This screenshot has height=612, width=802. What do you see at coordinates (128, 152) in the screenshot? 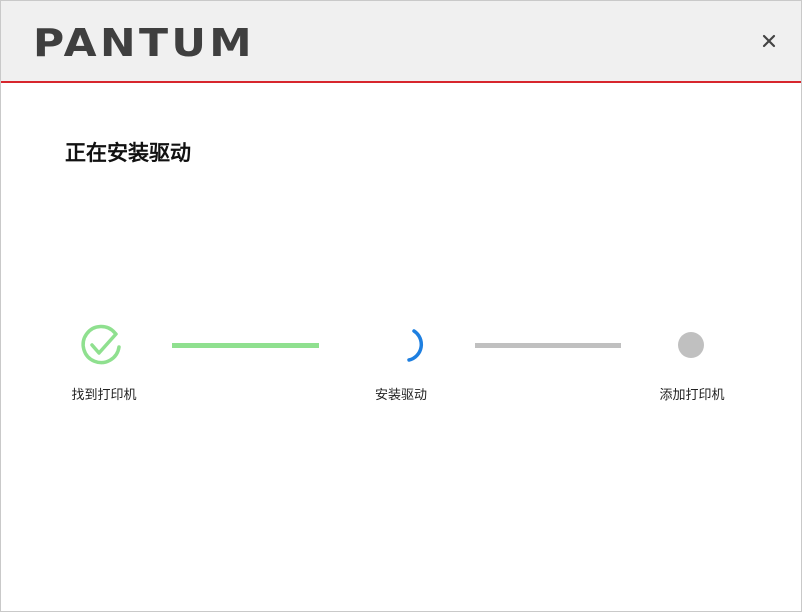
I see `page-title: 正在安装驱动` at bounding box center [128, 152].